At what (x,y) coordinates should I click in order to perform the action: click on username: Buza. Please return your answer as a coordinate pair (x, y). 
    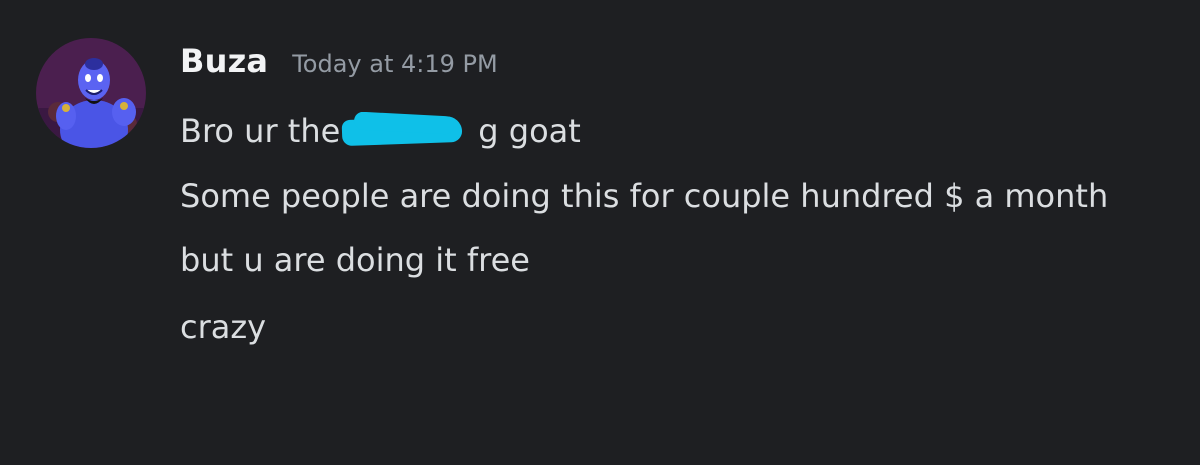
    Looking at the image, I should click on (224, 61).